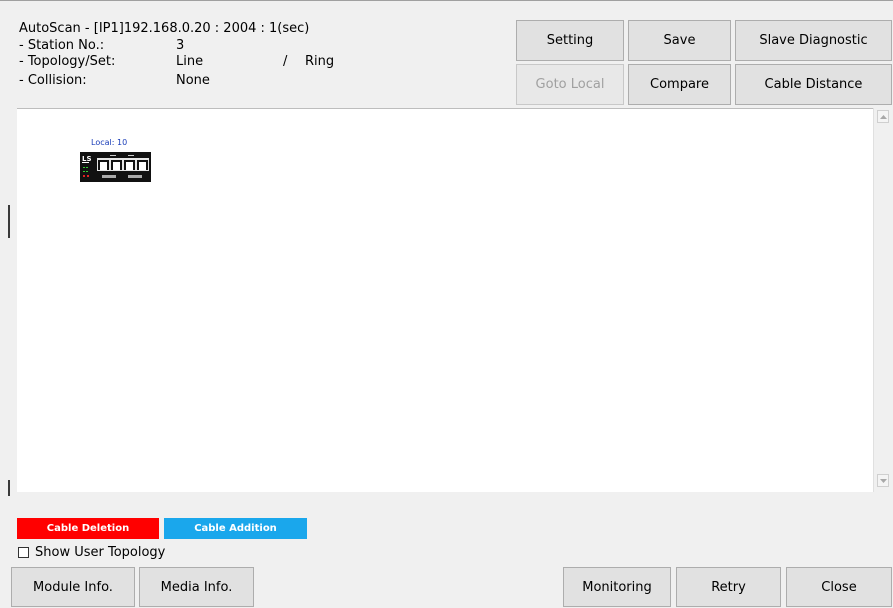  What do you see at coordinates (23, 552) in the screenshot?
I see `show-user-topology-checkbox` at bounding box center [23, 552].